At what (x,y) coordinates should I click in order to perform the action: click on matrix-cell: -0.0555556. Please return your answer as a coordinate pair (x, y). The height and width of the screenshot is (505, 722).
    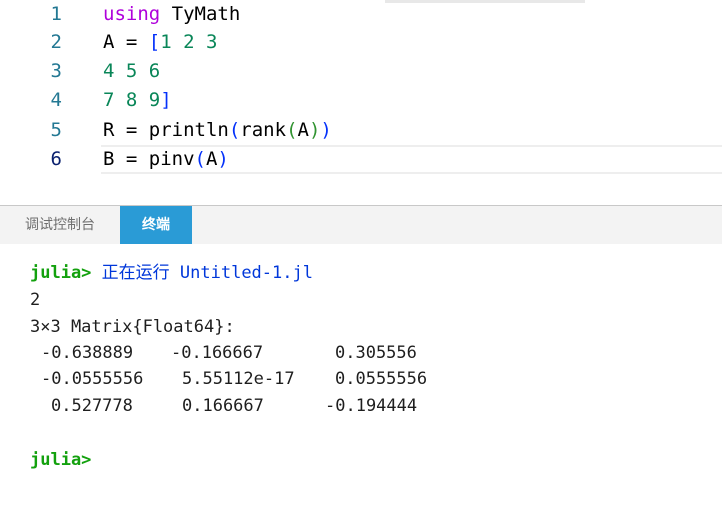
    Looking at the image, I should click on (92, 379).